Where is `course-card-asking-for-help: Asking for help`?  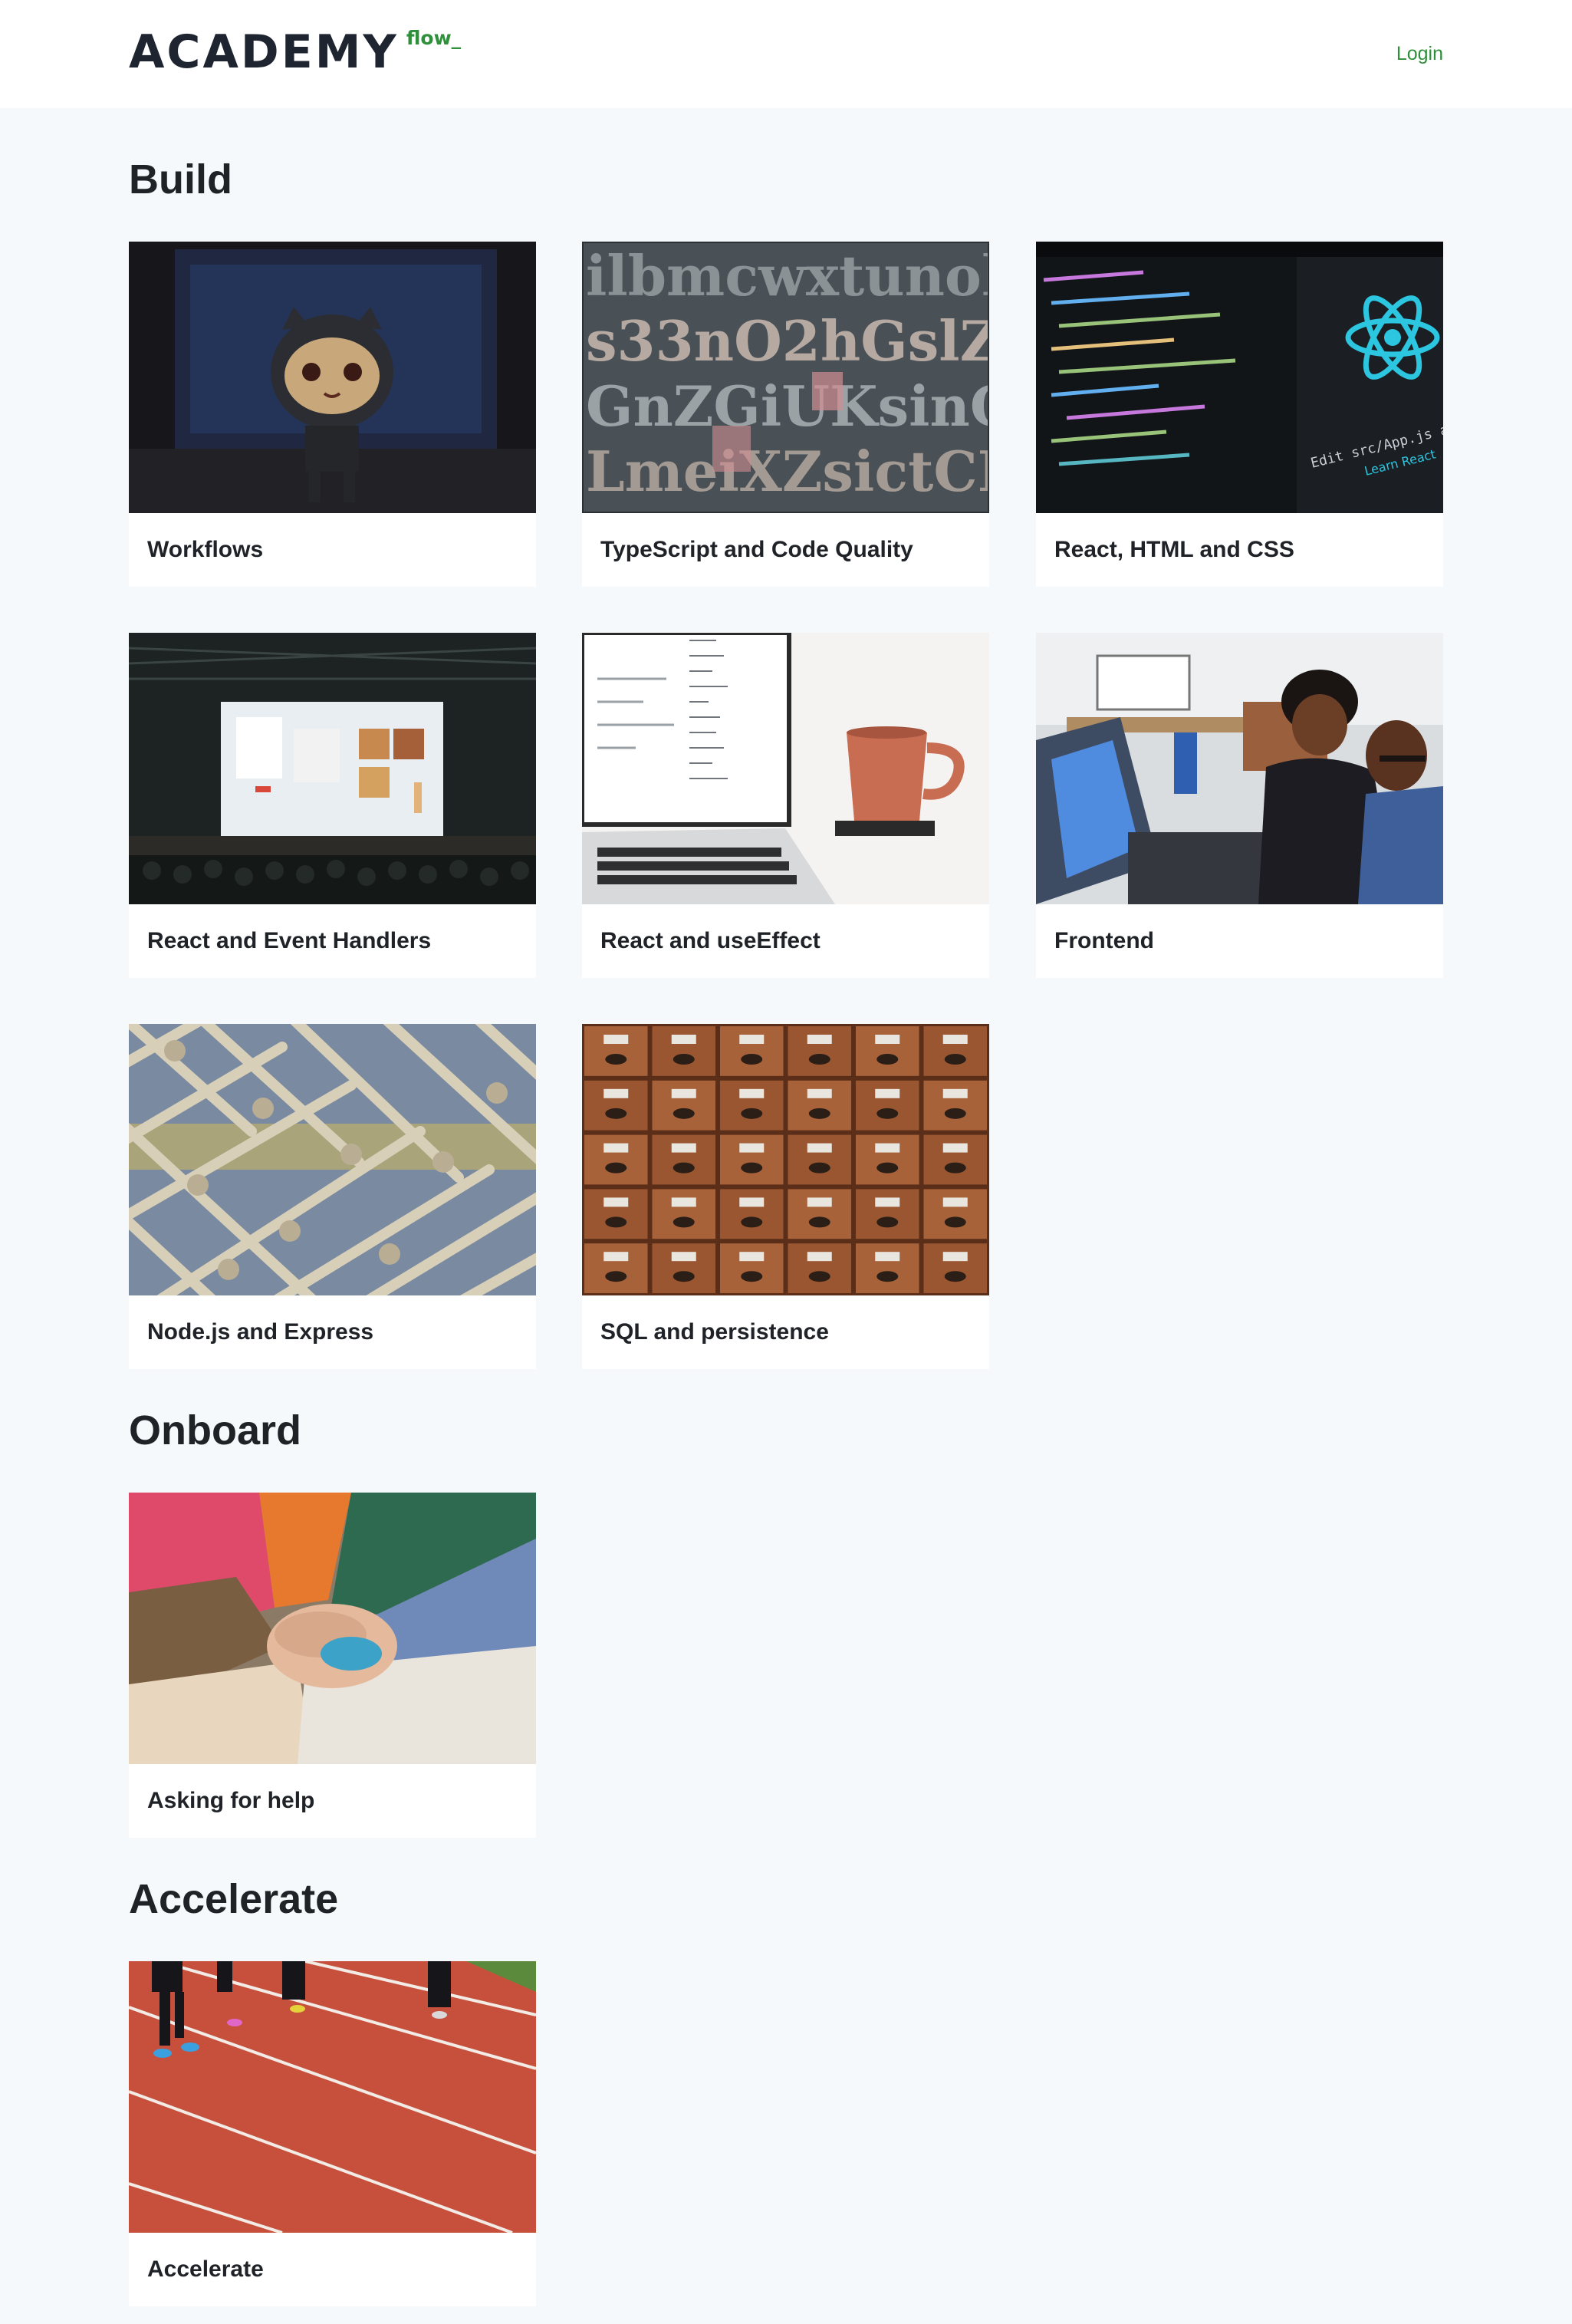
course-card-asking-for-help: Asking for help is located at coordinates (332, 1665).